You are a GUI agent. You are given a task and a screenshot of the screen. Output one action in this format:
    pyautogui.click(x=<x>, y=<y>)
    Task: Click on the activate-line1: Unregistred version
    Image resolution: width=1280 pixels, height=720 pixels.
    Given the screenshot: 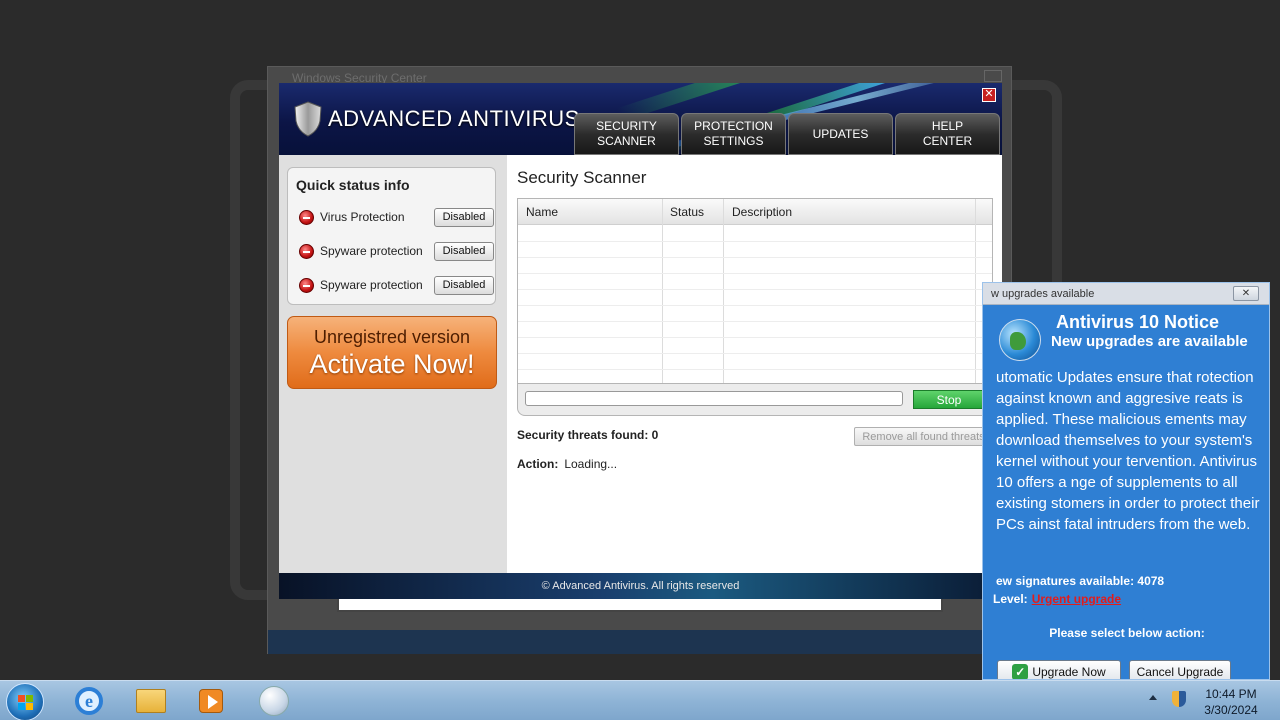 What is the action you would take?
    pyautogui.click(x=392, y=337)
    